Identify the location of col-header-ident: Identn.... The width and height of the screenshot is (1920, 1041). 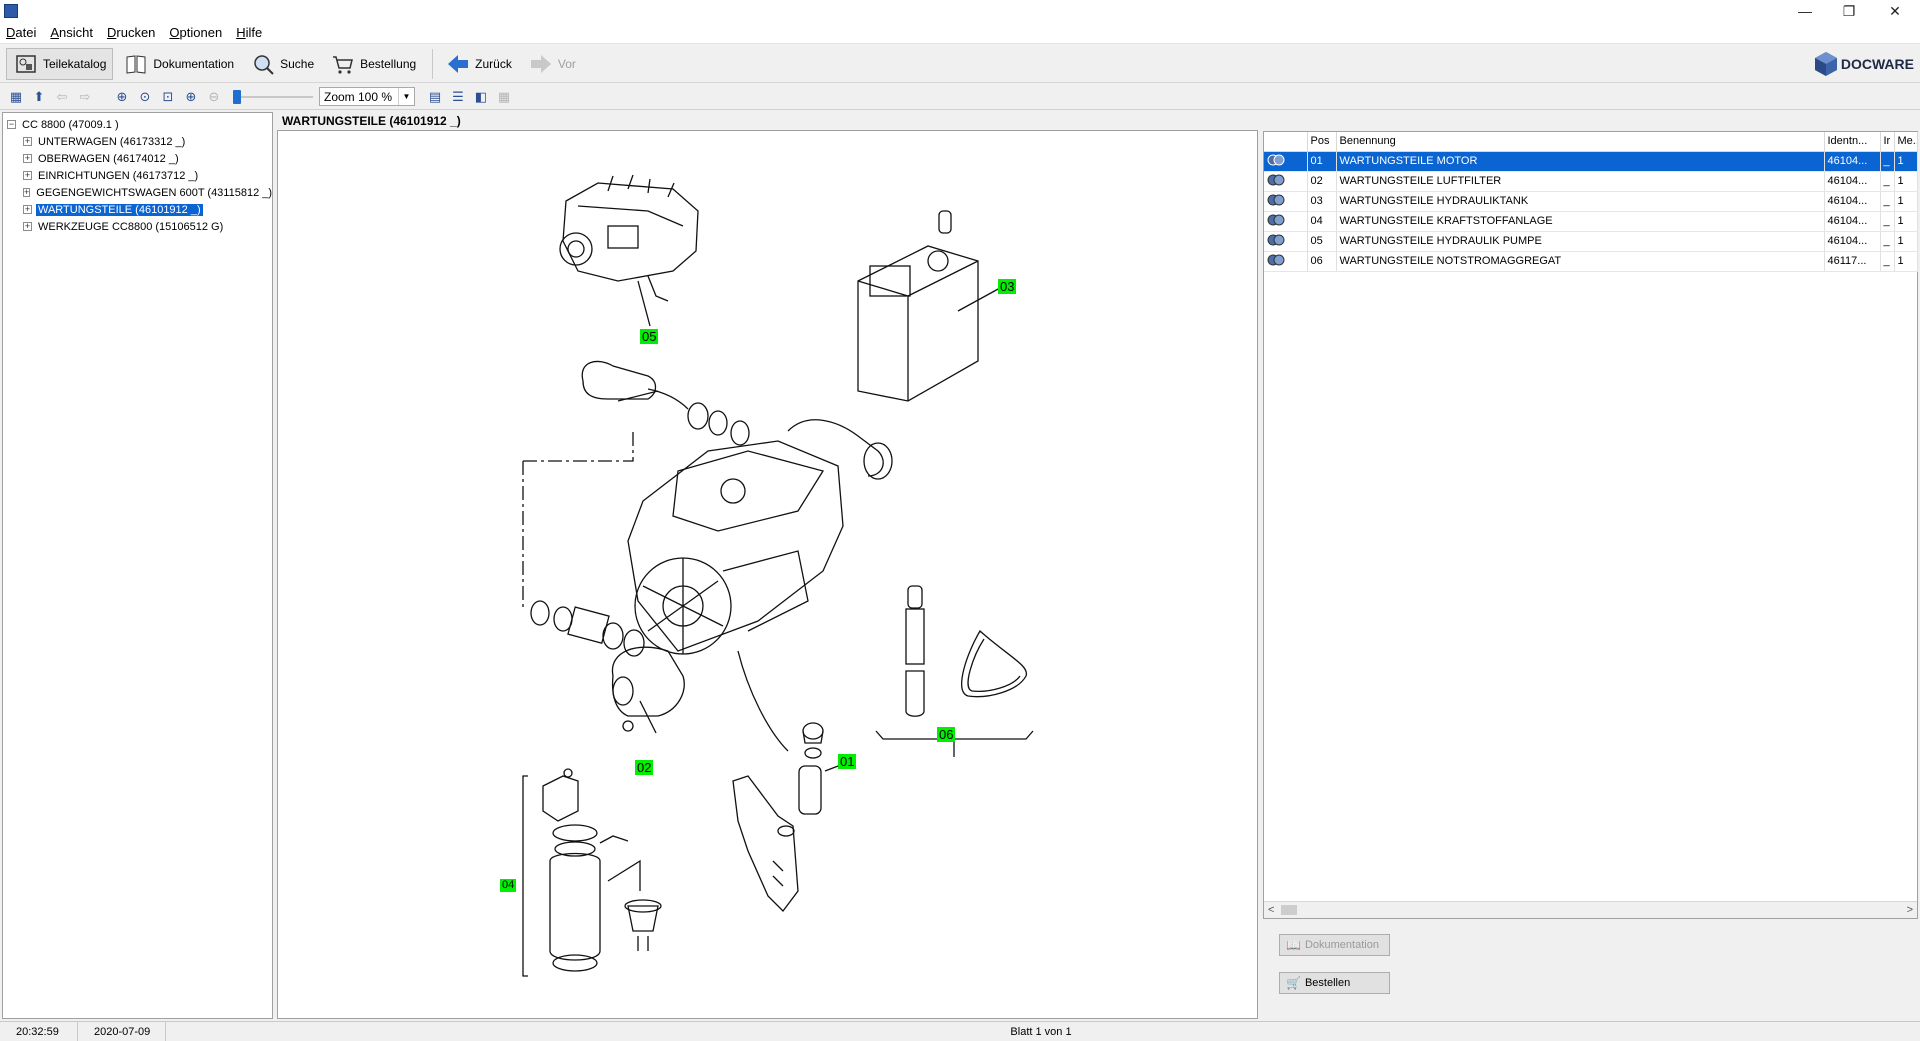
(1852, 142).